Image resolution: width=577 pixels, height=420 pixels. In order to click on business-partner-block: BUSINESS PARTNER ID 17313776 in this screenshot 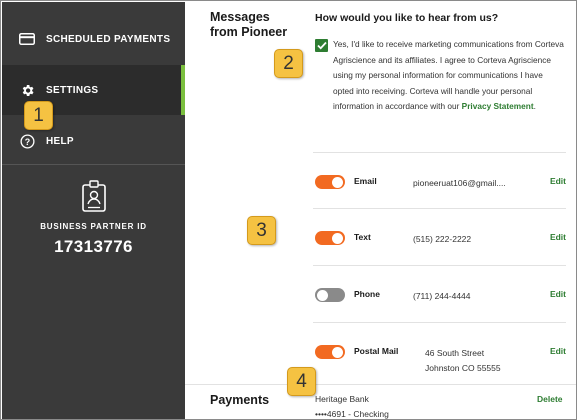, I will do `click(93, 218)`.